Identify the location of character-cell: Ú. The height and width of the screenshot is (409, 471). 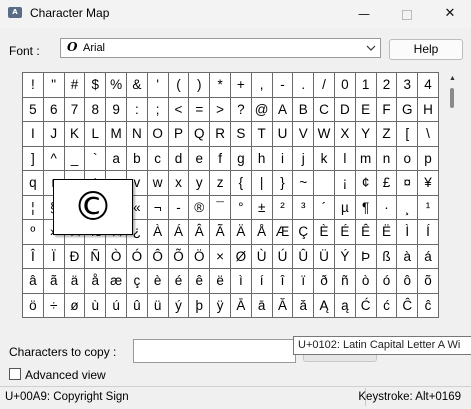
(283, 256).